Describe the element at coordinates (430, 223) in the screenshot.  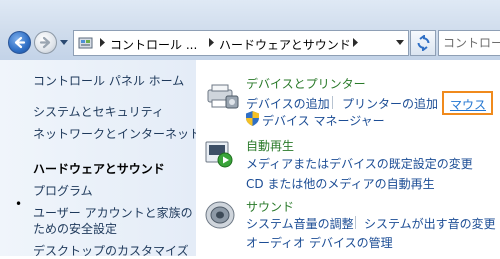
I see `link-change-system-sounds: システムが出す音の変更` at that location.